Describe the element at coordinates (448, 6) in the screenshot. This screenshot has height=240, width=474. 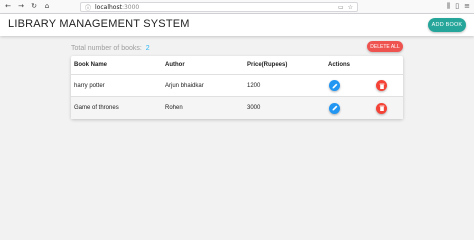
I see `library-icon: ⫼` at that location.